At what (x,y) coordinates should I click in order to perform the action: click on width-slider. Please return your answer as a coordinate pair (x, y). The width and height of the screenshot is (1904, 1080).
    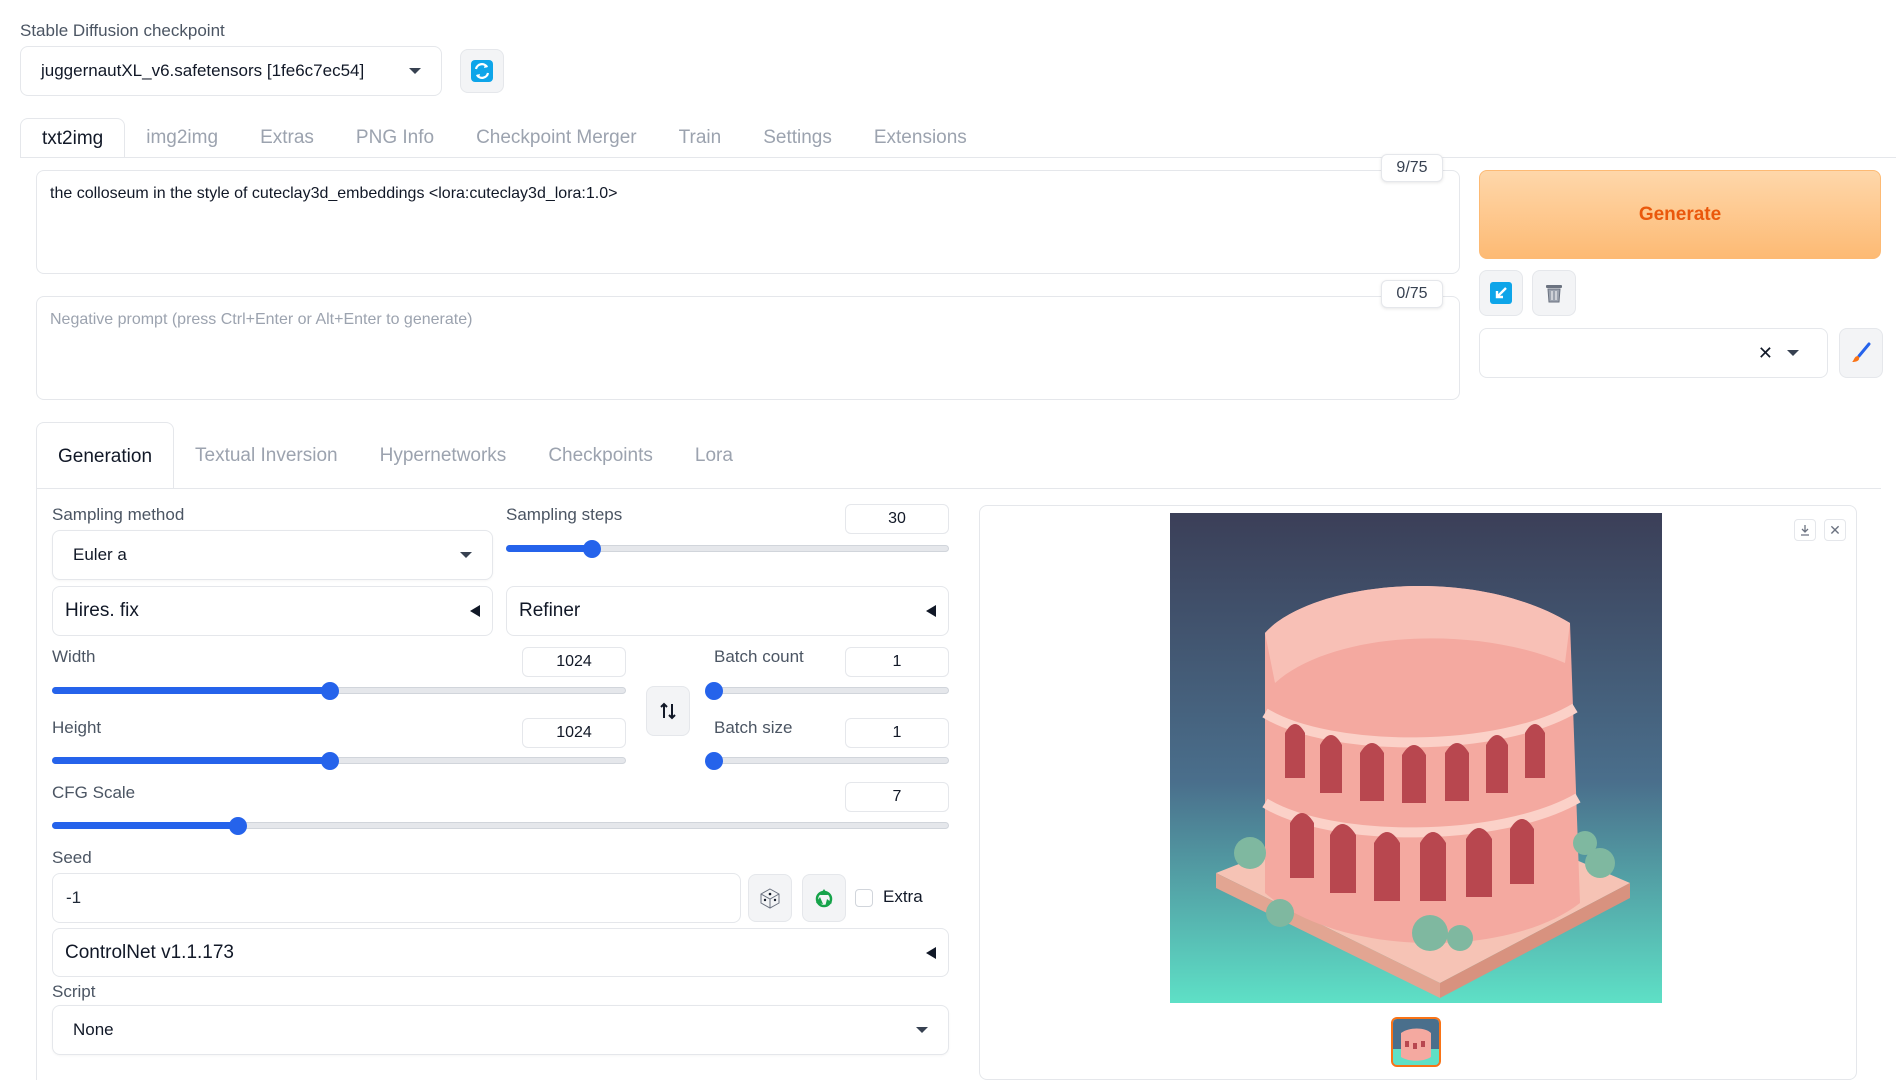
    Looking at the image, I should click on (339, 691).